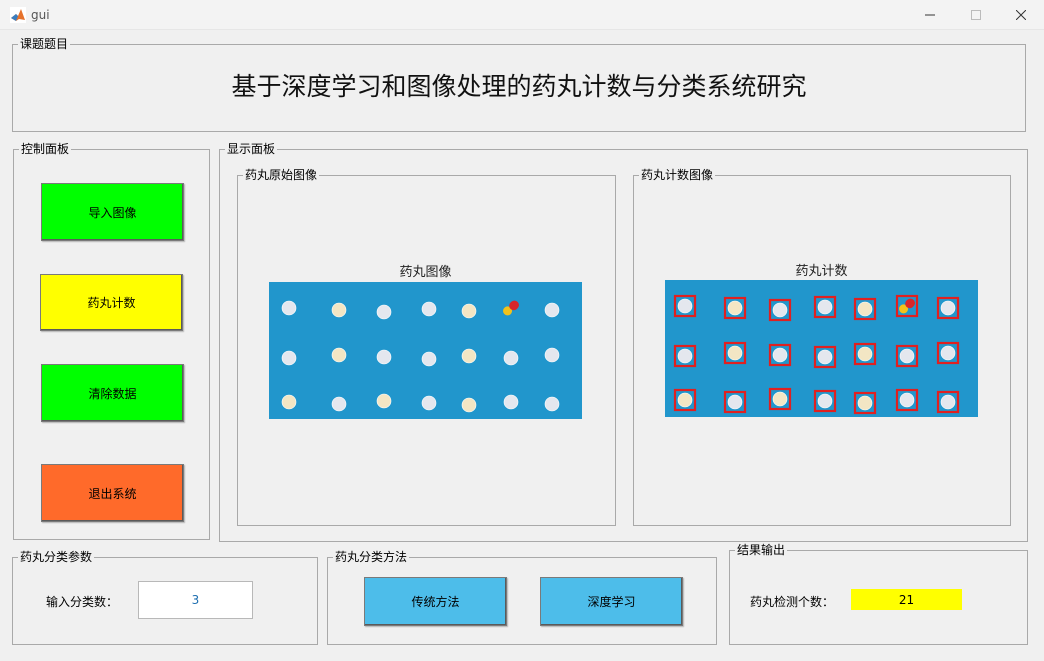 The height and width of the screenshot is (661, 1044). Describe the element at coordinates (281, 175) in the screenshot. I see `original-image-panel-label: 药丸原始图像` at that location.